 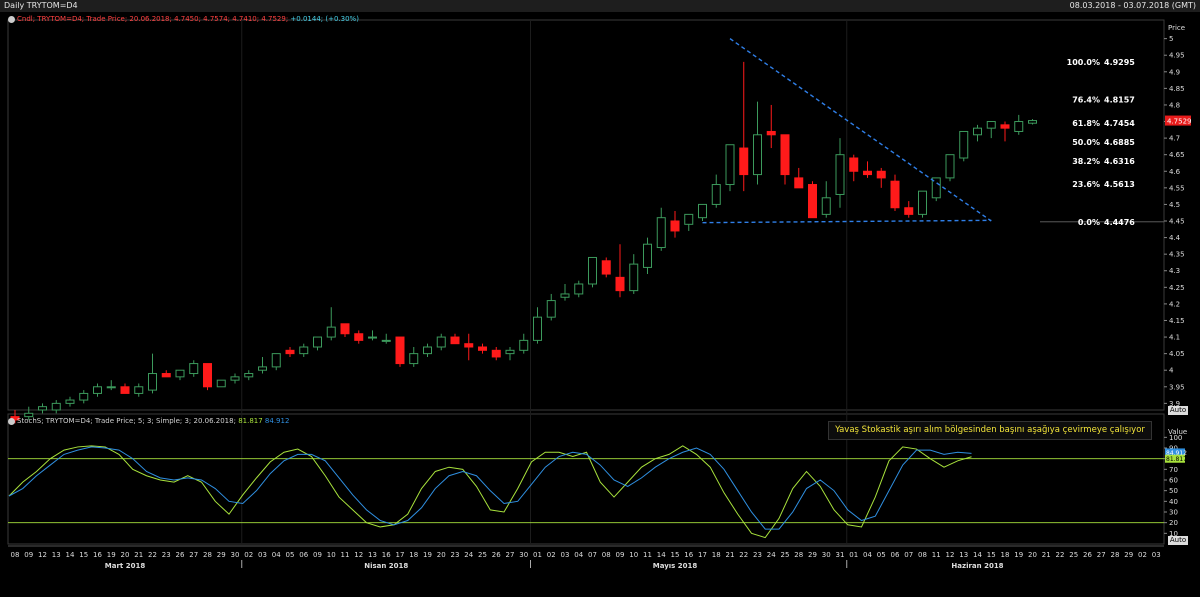 What do you see at coordinates (1179, 122) in the screenshot?
I see `last-price-label: 4.7529` at bounding box center [1179, 122].